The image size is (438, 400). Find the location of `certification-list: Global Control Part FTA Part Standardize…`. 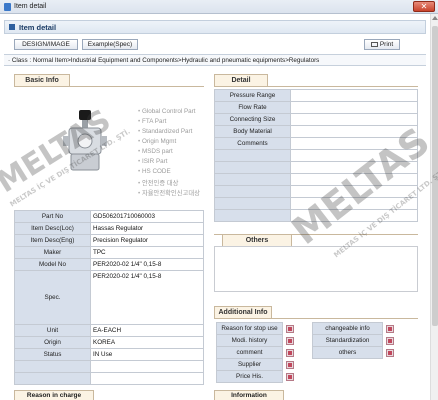

certification-list: Global Control Part FTA Part Standardize… is located at coordinates (172, 153).